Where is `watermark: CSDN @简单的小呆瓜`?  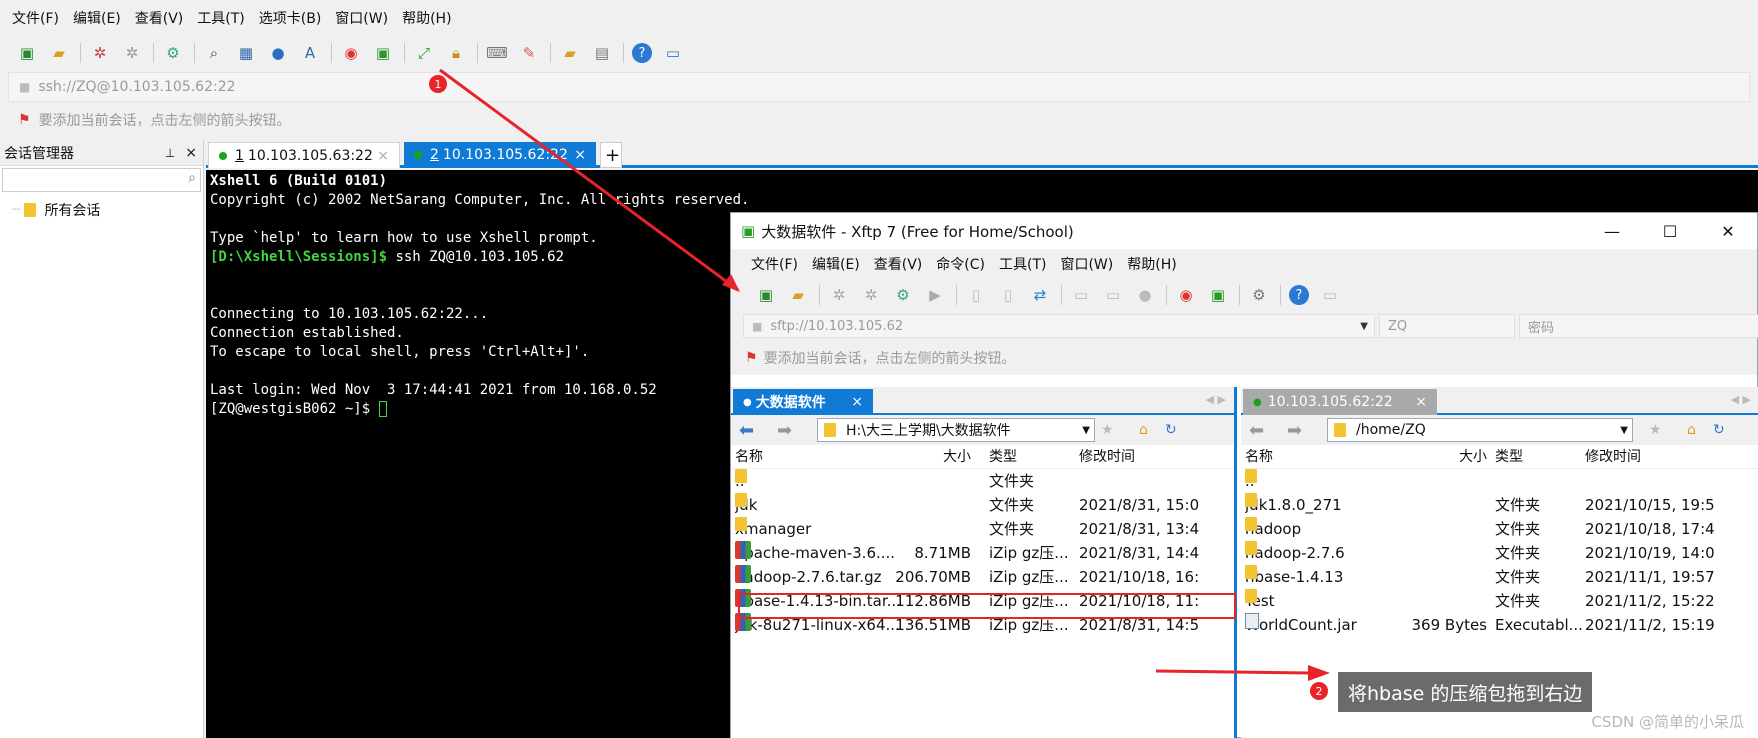 watermark: CSDN @简单的小呆瓜 is located at coordinates (1667, 722).